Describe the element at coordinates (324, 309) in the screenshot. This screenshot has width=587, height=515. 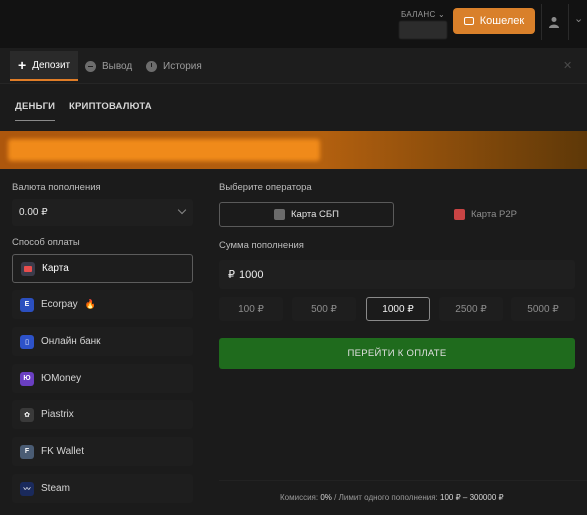
I see `preset-500: 500 ₽` at that location.